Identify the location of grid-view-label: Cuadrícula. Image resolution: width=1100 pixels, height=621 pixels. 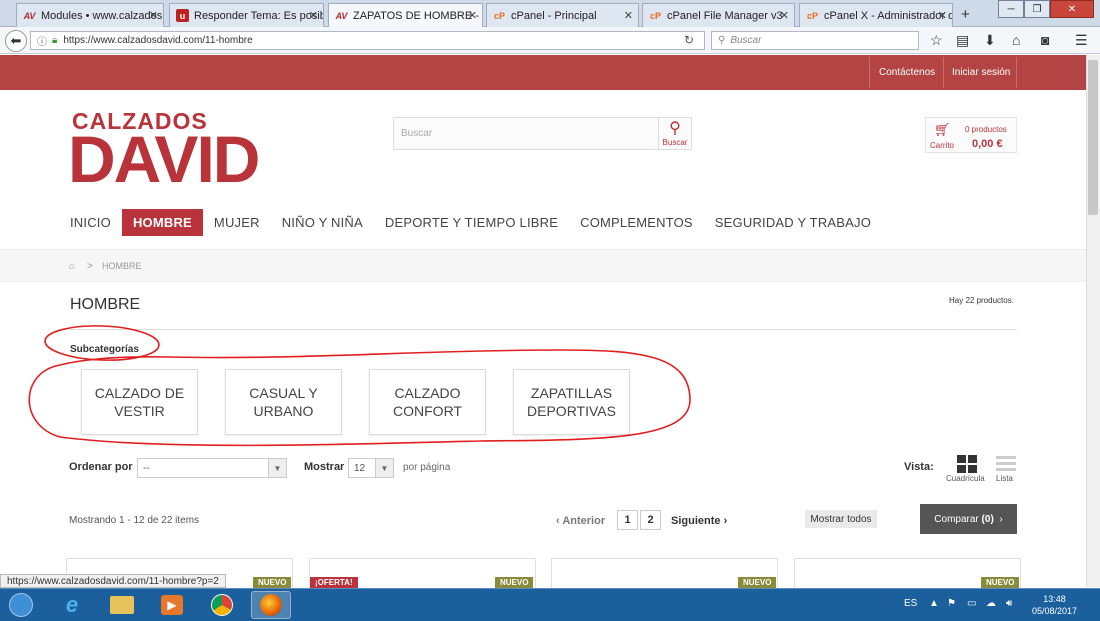
(965, 478).